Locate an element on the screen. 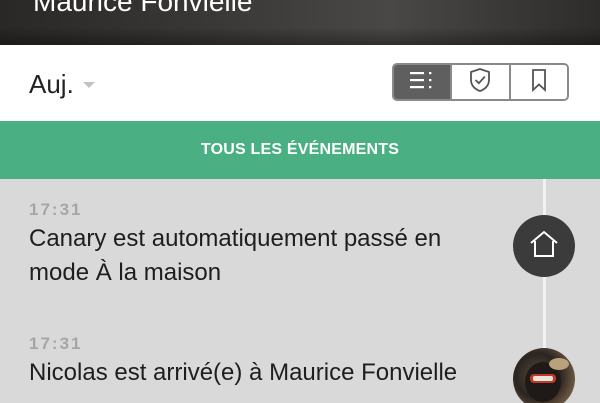 The width and height of the screenshot is (600, 403). location-hero-image: Maurice Fonvielle is located at coordinates (300, 22).